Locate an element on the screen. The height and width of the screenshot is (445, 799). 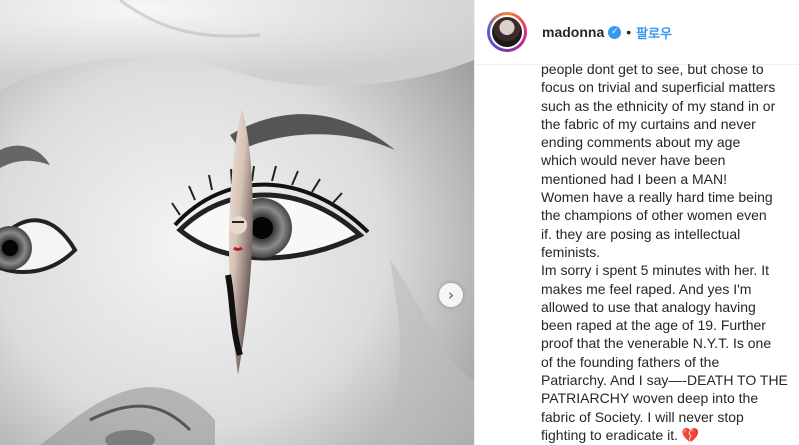
post-header: madonna ✓ • 팔로우 is located at coordinates (637, 32).